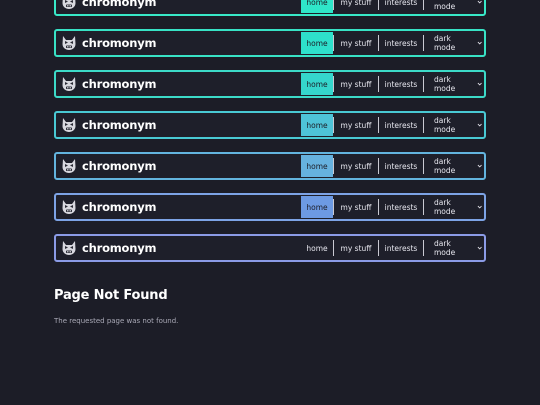 The image size is (540, 405). What do you see at coordinates (116, 321) in the screenshot?
I see `not-found-message: The requested page was not found.` at bounding box center [116, 321].